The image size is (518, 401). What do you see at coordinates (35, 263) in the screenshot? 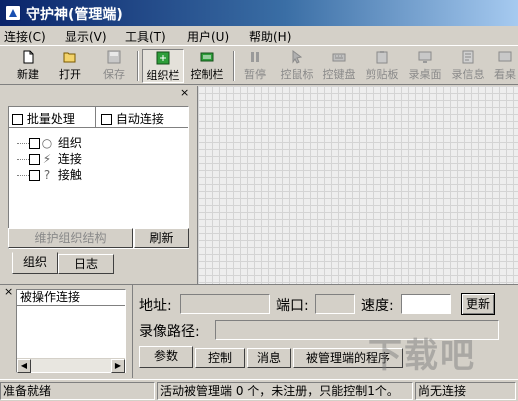
I see `tab-org: 组织` at bounding box center [35, 263].